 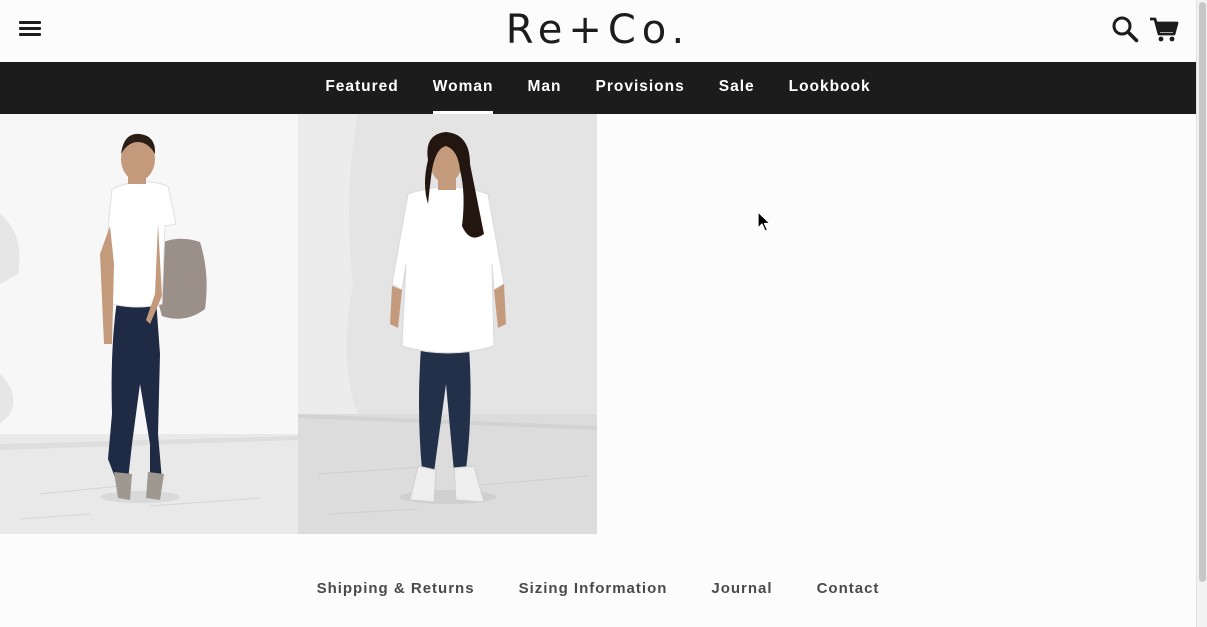 I want to click on search-icon, so click(x=1125, y=29).